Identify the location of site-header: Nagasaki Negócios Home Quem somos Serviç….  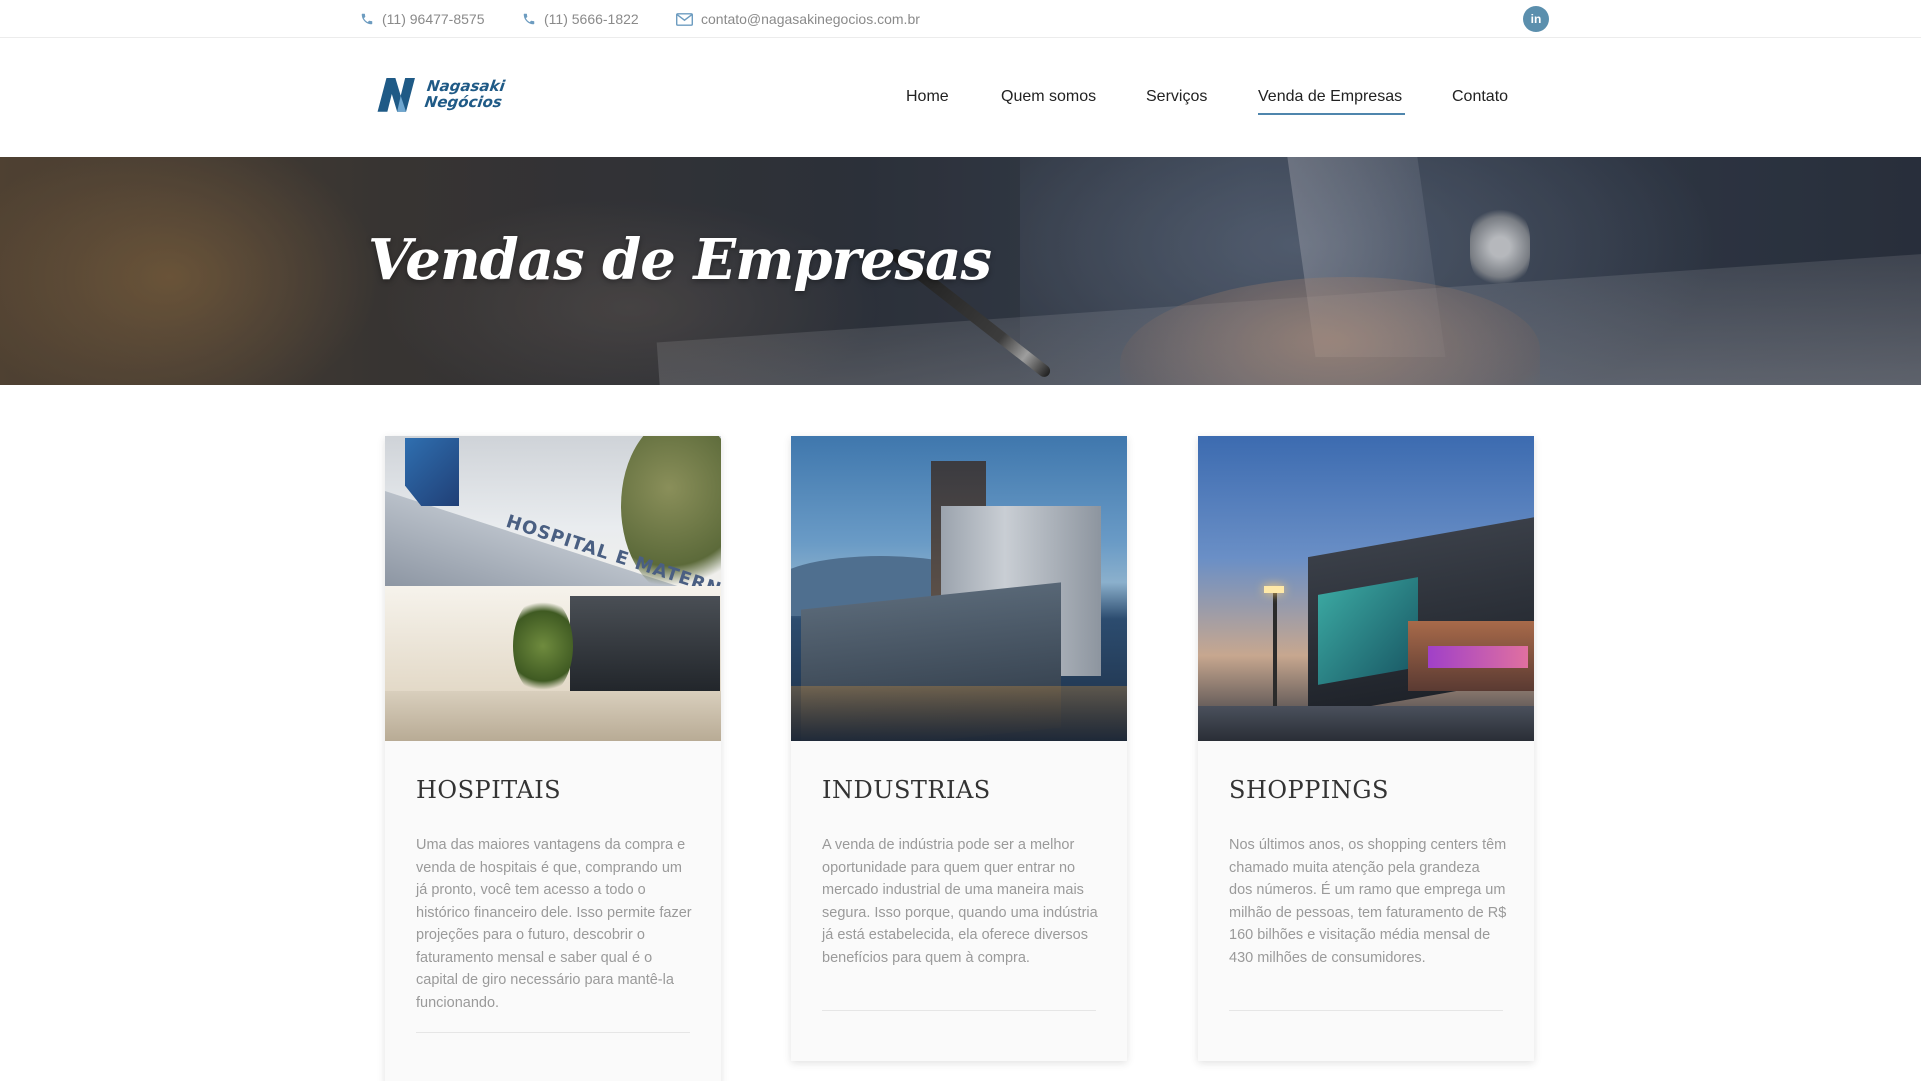
(960, 97).